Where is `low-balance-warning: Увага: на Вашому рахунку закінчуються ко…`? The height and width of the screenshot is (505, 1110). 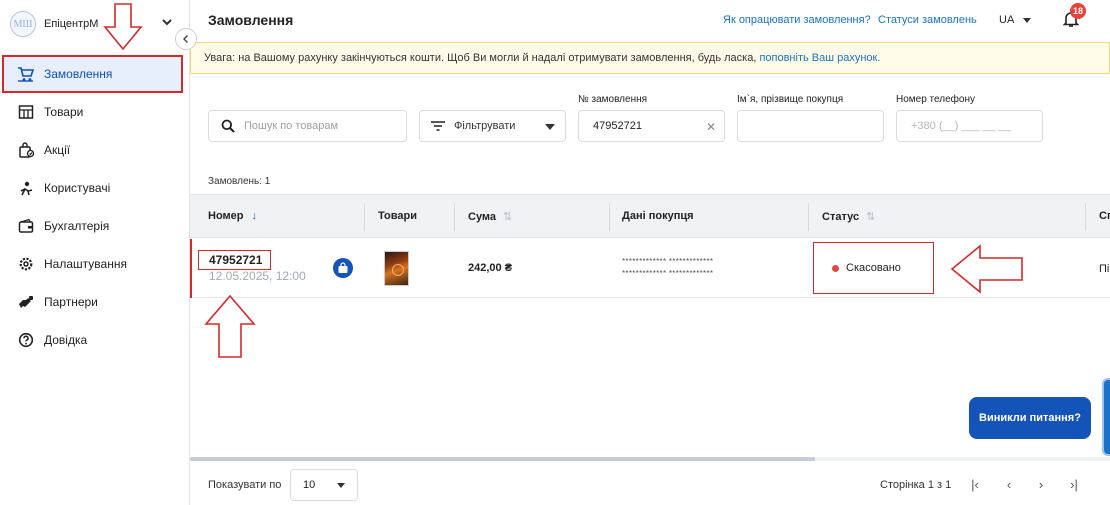 low-balance-warning: Увага: на Вашому рахунку закінчуються ко… is located at coordinates (650, 58).